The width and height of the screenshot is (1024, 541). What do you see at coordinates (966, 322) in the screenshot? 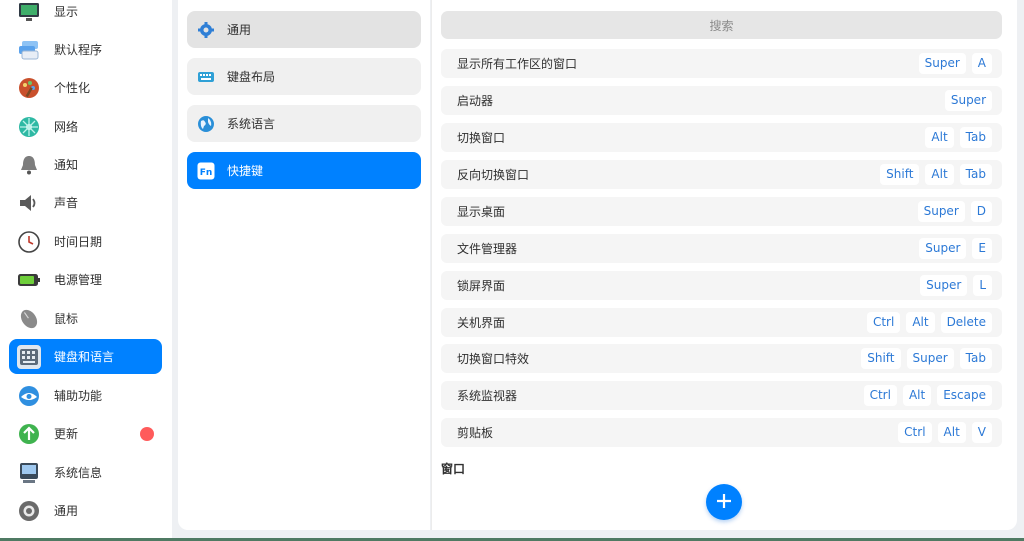
I see `shortcut-key: Delete` at bounding box center [966, 322].